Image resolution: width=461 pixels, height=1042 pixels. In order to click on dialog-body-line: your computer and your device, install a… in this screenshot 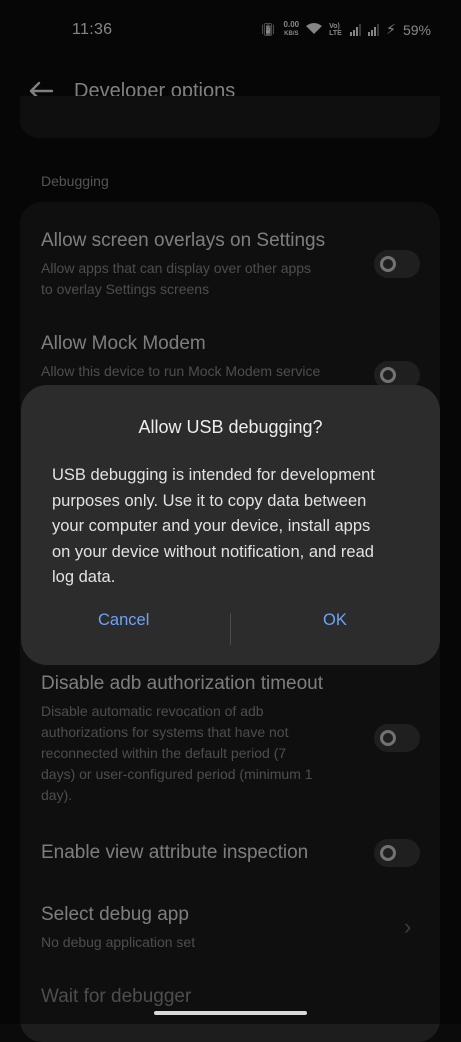, I will do `click(211, 526)`.